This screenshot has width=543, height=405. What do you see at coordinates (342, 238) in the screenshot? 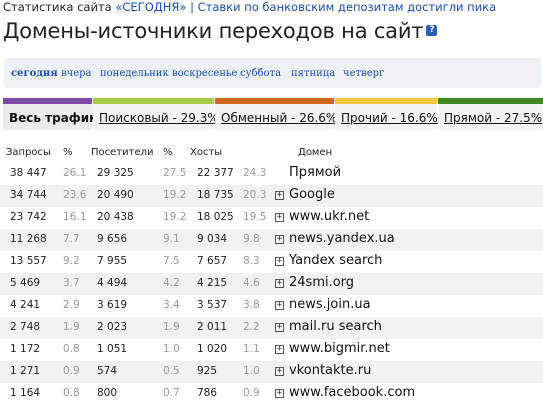
I see `cell-domain: news.yandex.ua` at bounding box center [342, 238].